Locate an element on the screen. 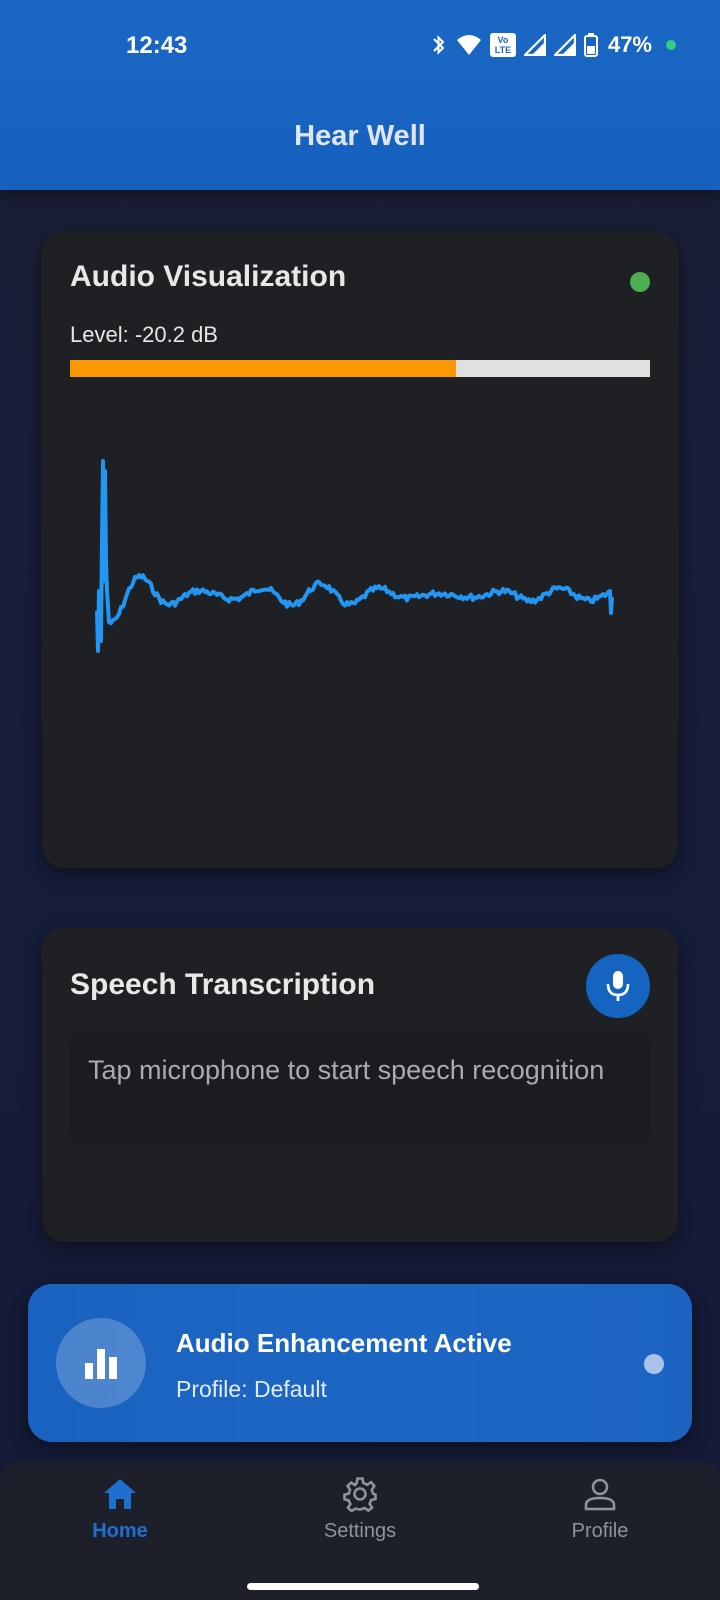 The image size is (720, 1600). nav-label-home: Home is located at coordinates (120, 1531).